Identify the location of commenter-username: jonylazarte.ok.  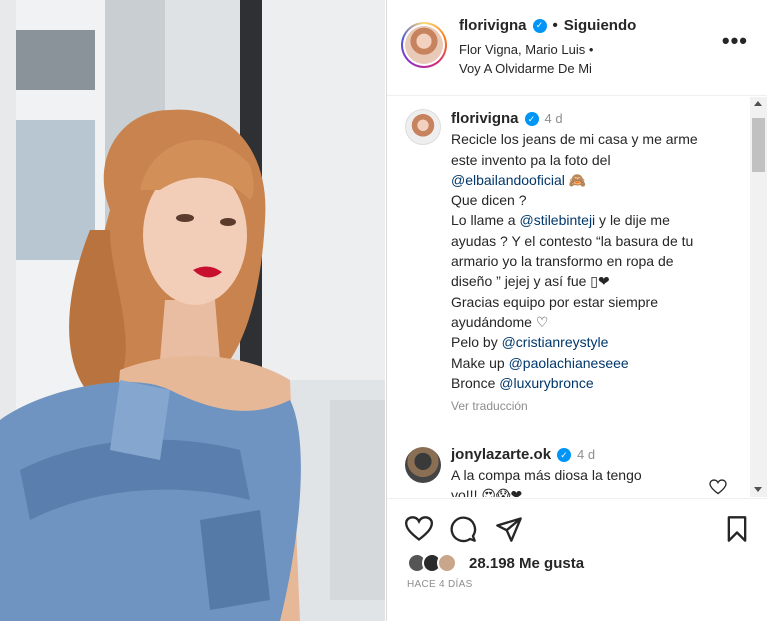
(501, 455).